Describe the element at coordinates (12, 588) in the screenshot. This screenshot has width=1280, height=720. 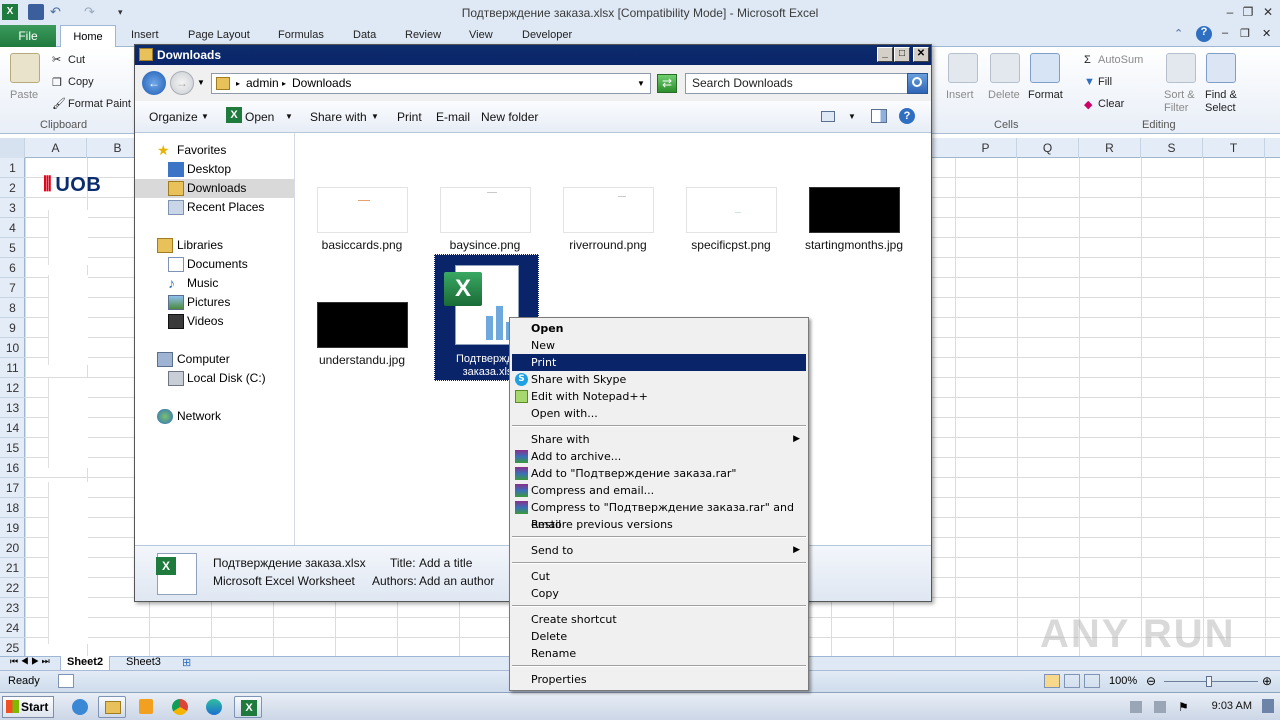
I see `row-header: 22` at that location.